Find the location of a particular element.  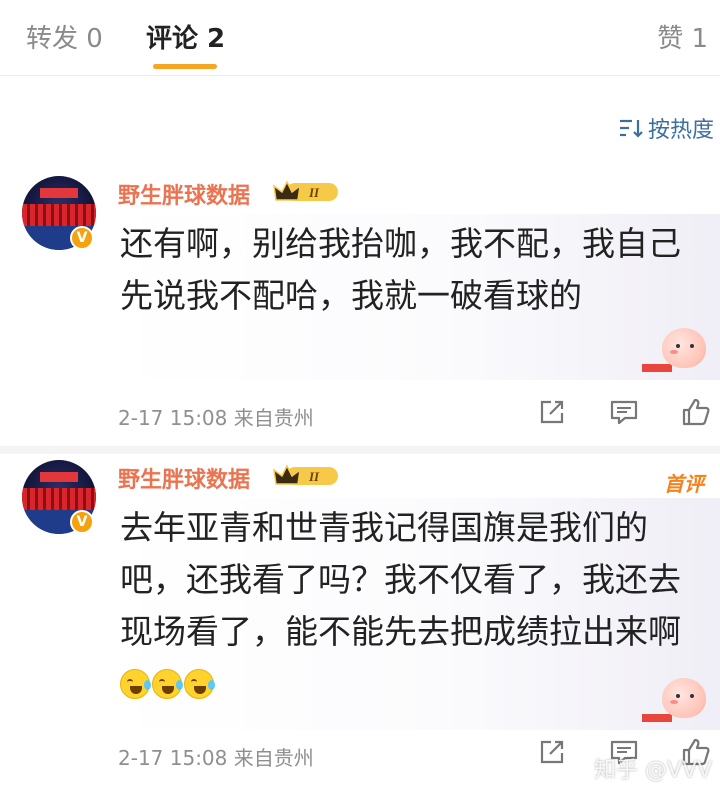

comment-text: 还有啊，别给我抬咖，我不配，我自己先说我不配哈，我就一破看球的 is located at coordinates (400, 269).